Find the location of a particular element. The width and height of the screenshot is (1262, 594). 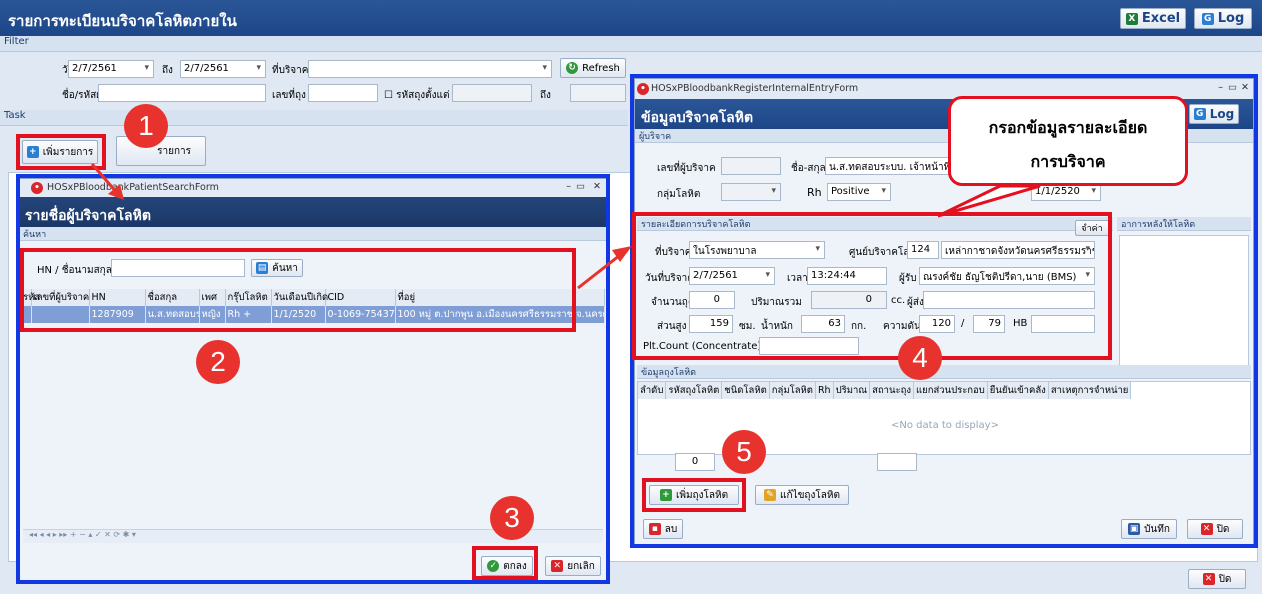

step-5-badge: 5 is located at coordinates (744, 452).